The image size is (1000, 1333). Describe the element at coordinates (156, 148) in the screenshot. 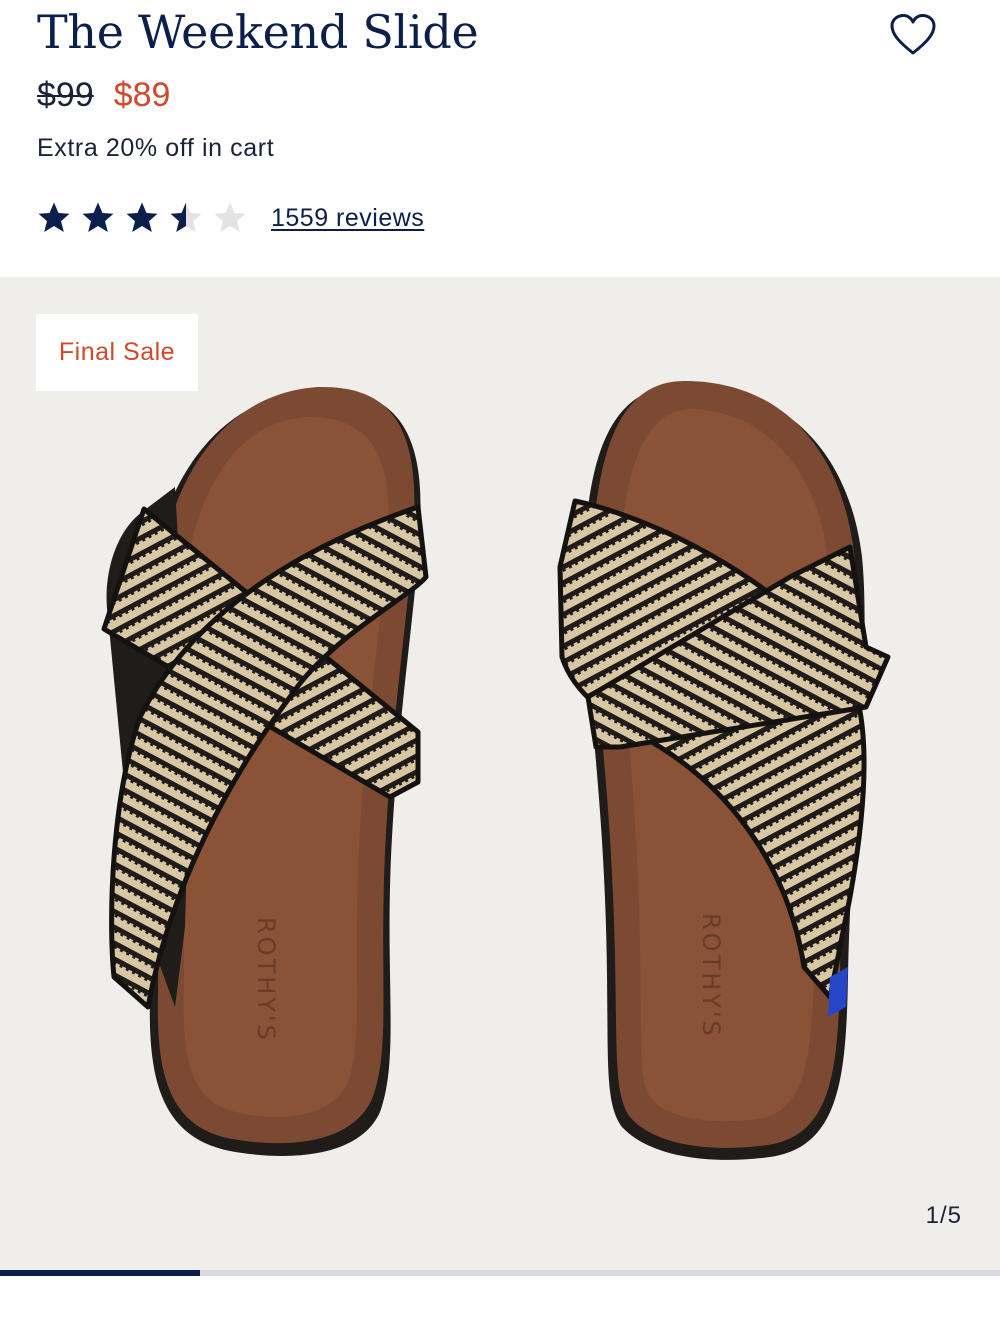

I see `promo-text: Extra 20% off in cart` at that location.